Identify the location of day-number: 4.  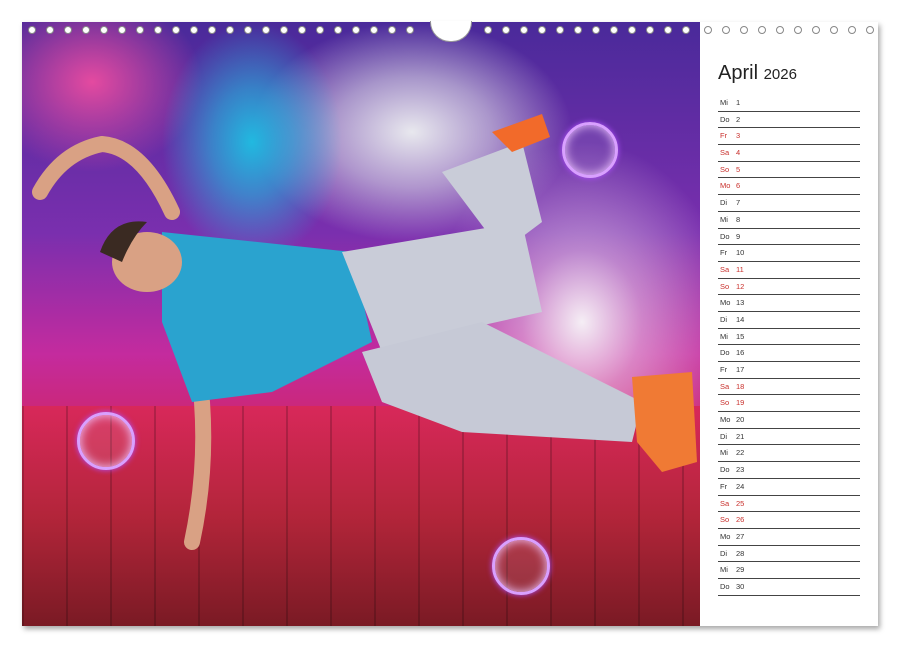
(738, 153).